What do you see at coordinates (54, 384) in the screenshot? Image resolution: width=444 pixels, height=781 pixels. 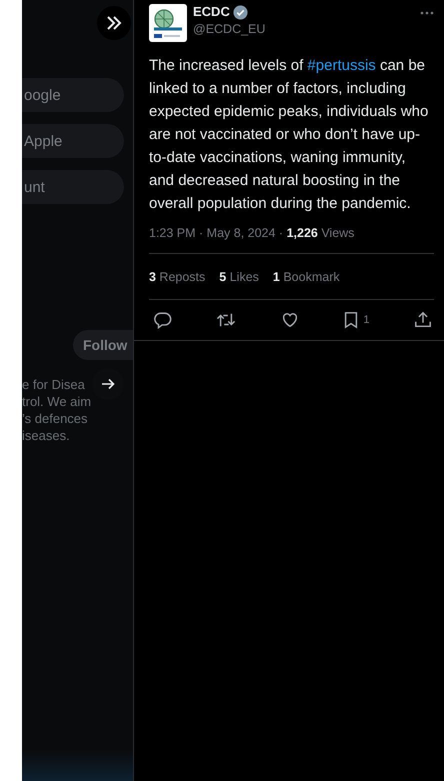 I see `bio-text: e for Disea` at bounding box center [54, 384].